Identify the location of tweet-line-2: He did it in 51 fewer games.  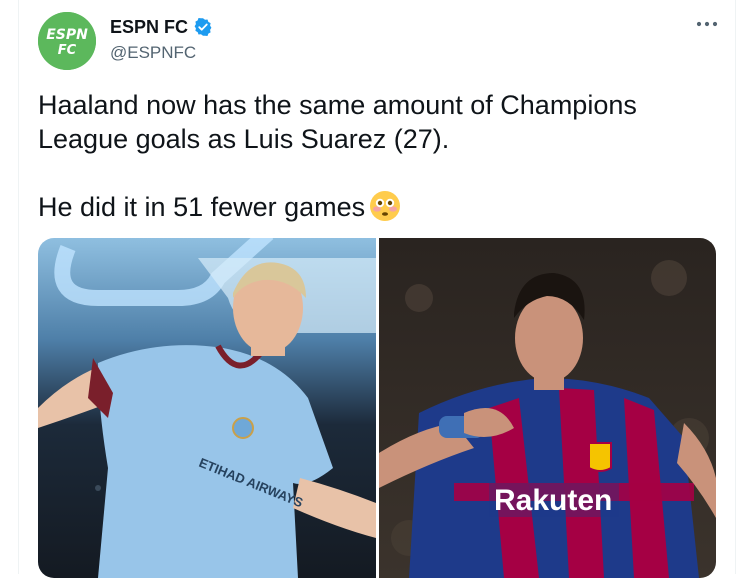
(378, 207).